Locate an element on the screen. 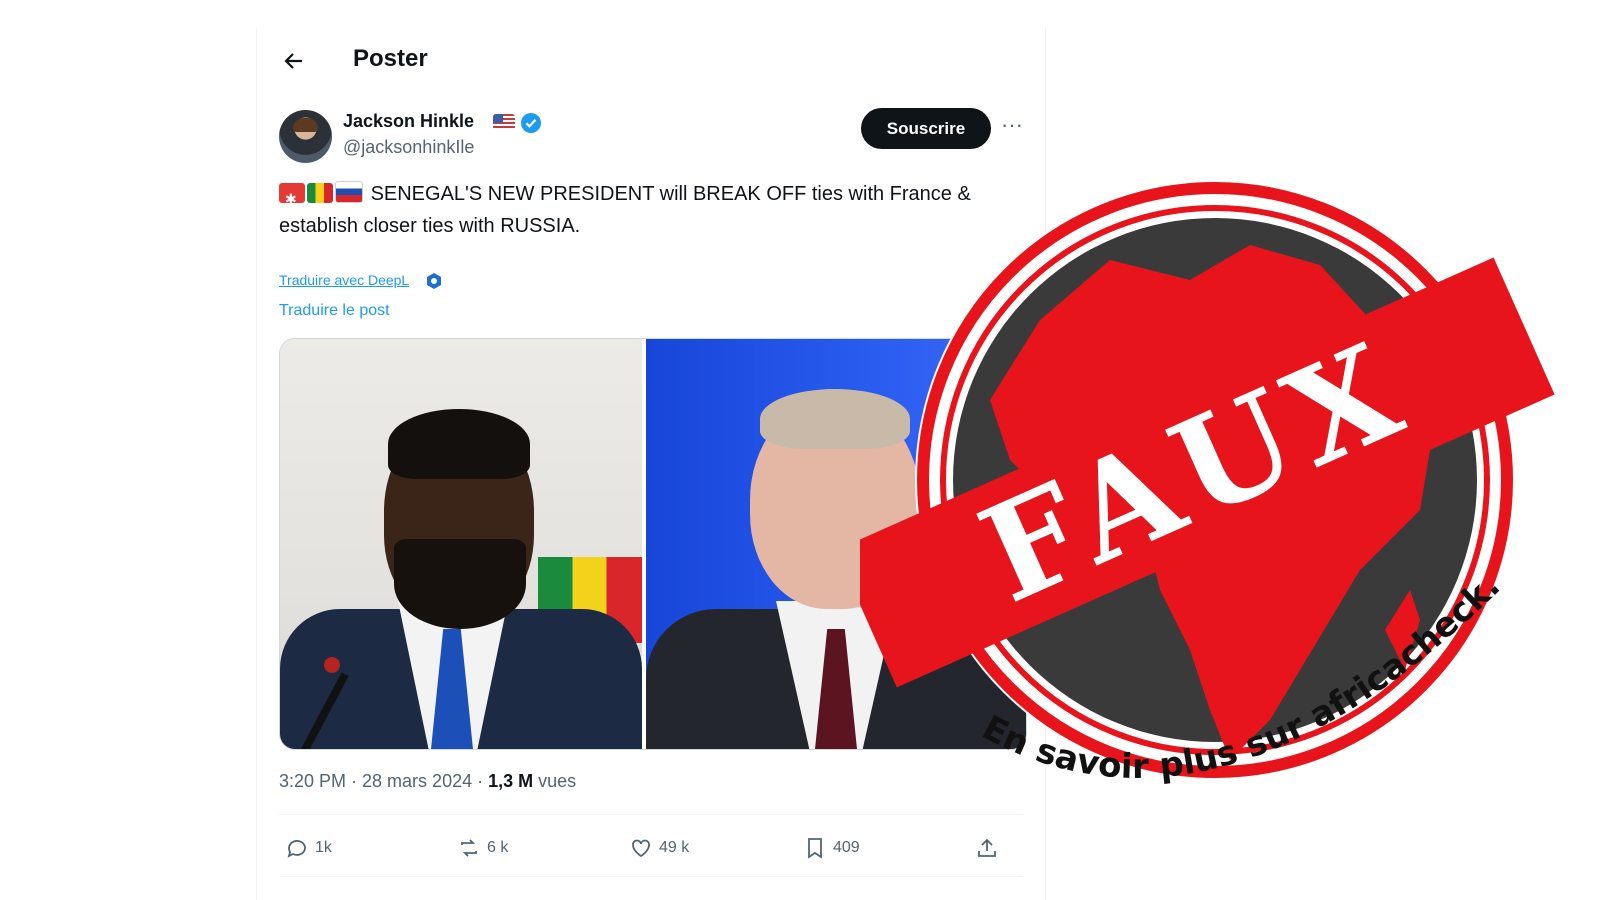 The height and width of the screenshot is (900, 1600). deepl-translate-link: Traduire avec DeepL is located at coordinates (344, 280).